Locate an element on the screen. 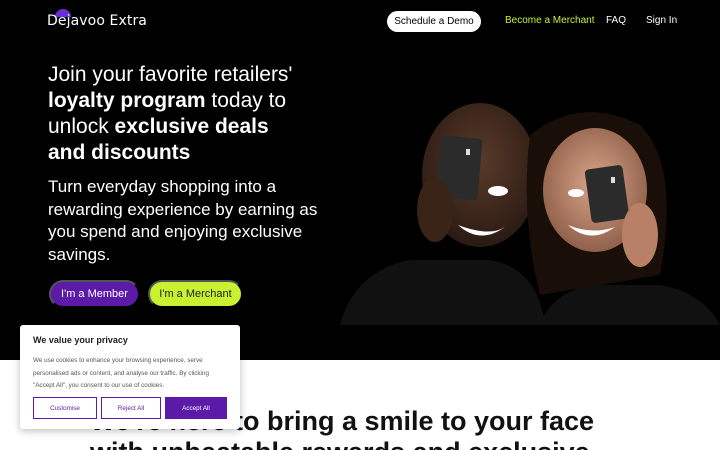 This screenshot has height=450, width=720. schedule-demo-button: Schedule a Demo is located at coordinates (434, 21).